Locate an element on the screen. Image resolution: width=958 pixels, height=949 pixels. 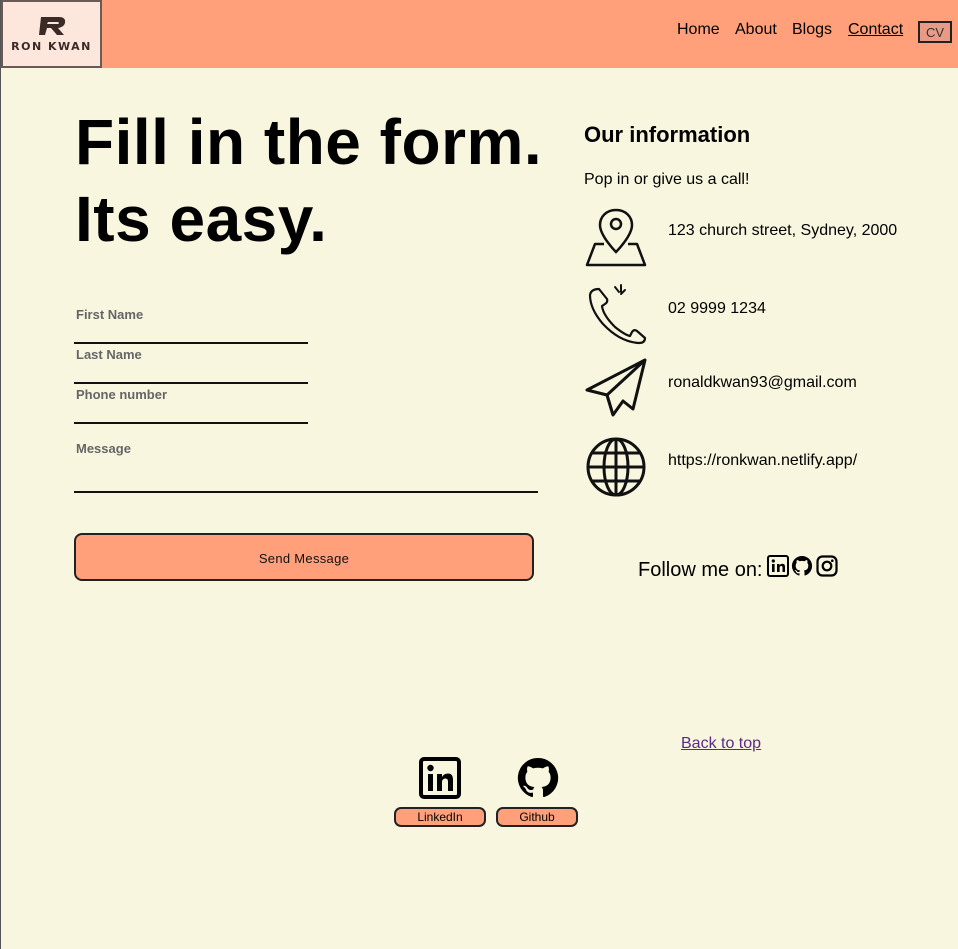
phone-text: 02 9999 1234 is located at coordinates (717, 308).